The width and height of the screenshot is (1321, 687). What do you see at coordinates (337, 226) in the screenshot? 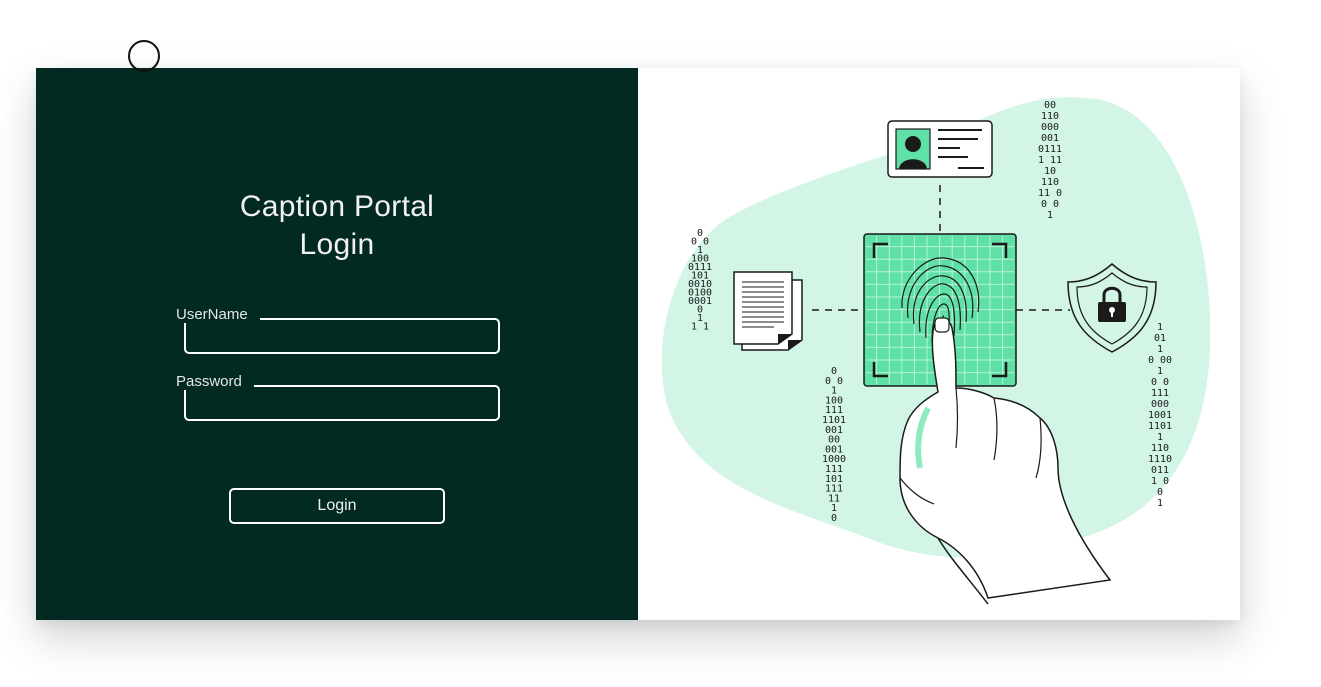
I see `page-title: Caption Portal Login` at bounding box center [337, 226].